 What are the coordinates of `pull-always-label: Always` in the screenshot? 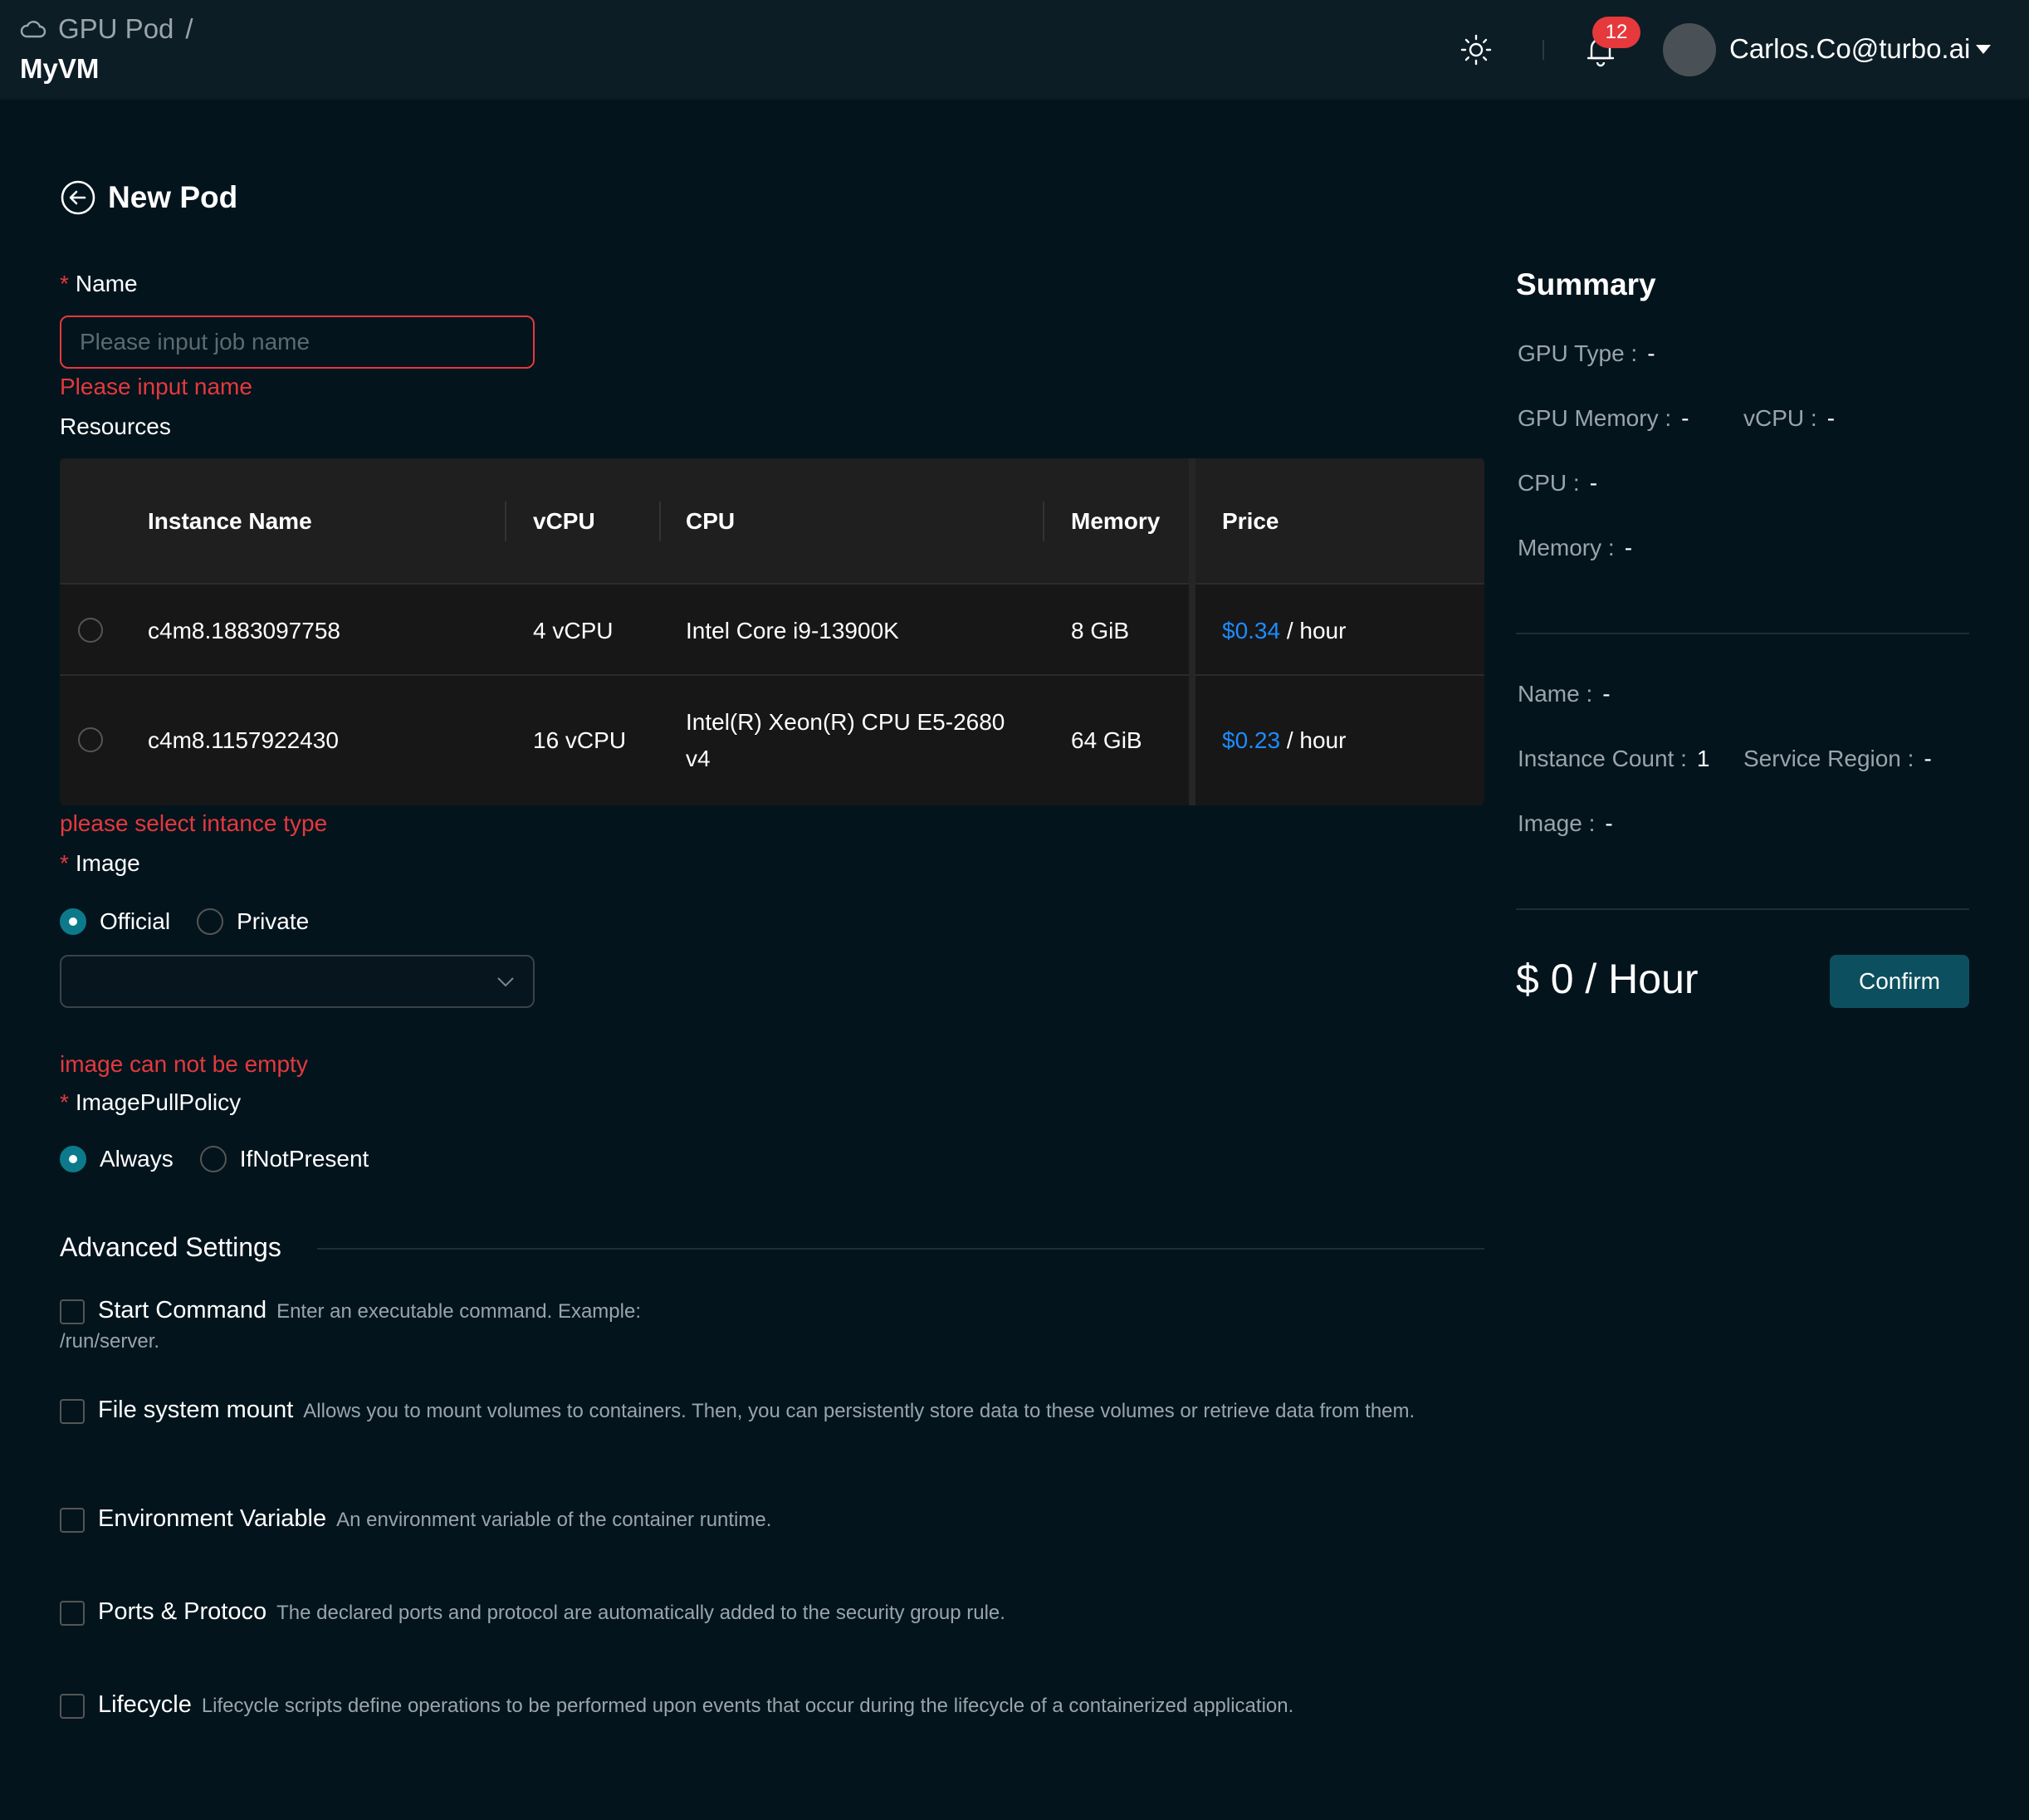 It's located at (137, 1159).